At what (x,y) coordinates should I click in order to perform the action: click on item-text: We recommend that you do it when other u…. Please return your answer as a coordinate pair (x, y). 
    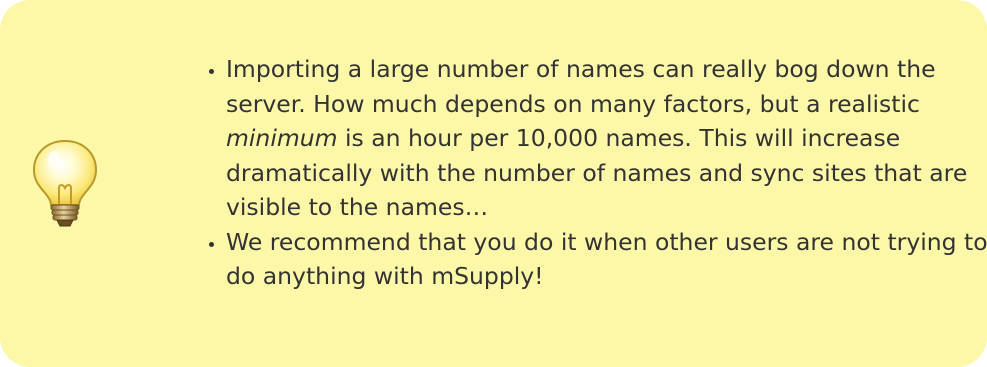
    Looking at the image, I should click on (606, 259).